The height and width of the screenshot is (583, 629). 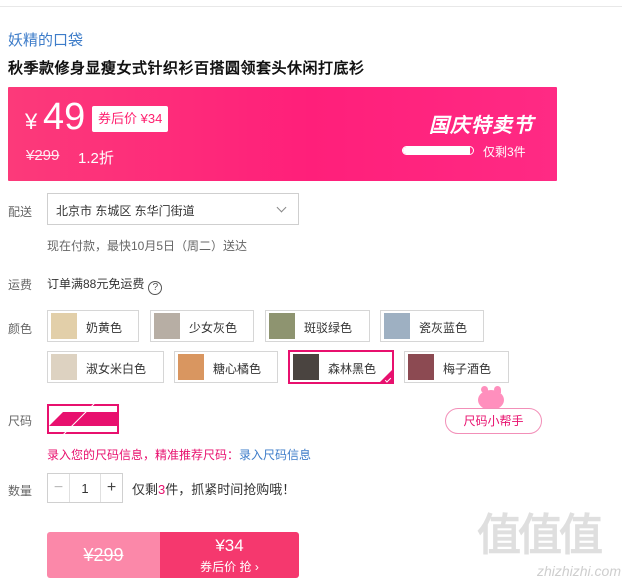 I want to click on watermark-url: zhizhizhi.com, so click(x=578, y=571).